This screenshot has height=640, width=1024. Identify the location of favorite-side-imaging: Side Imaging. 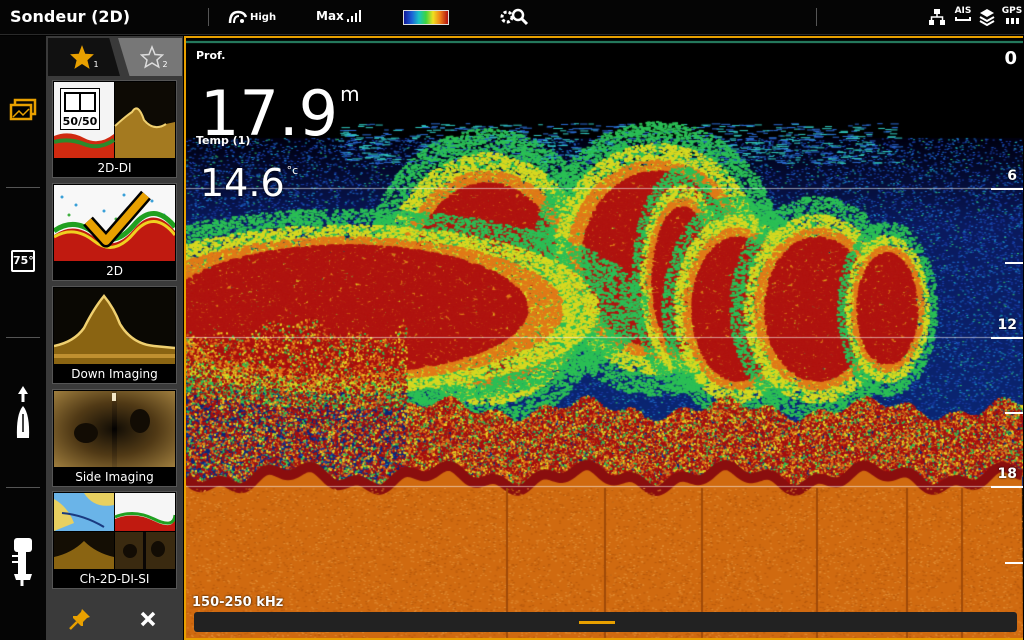
(114, 438).